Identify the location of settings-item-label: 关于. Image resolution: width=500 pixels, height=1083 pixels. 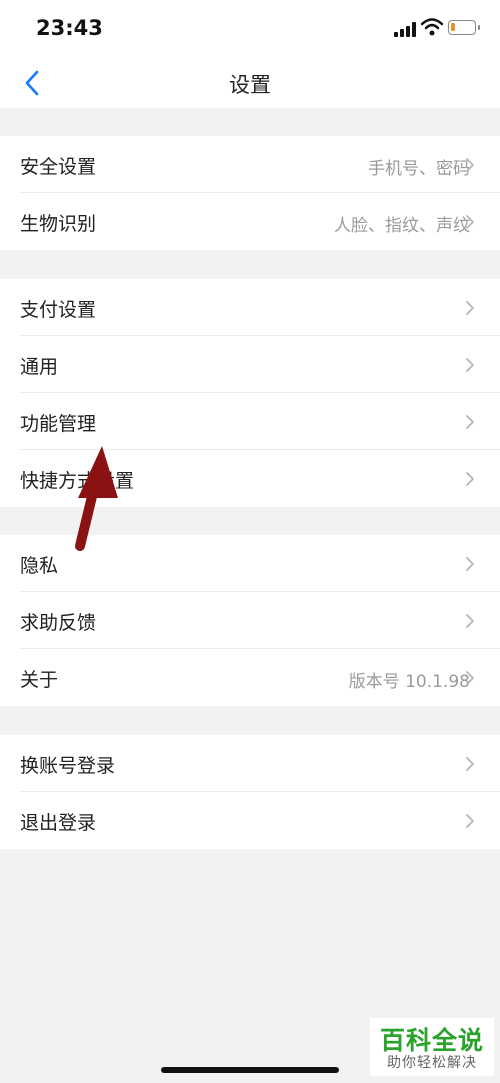
(39, 680).